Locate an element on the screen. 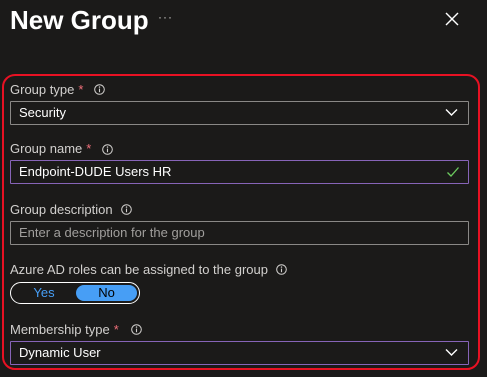  azure-ad-roles-toggle: Yes No is located at coordinates (75, 293).